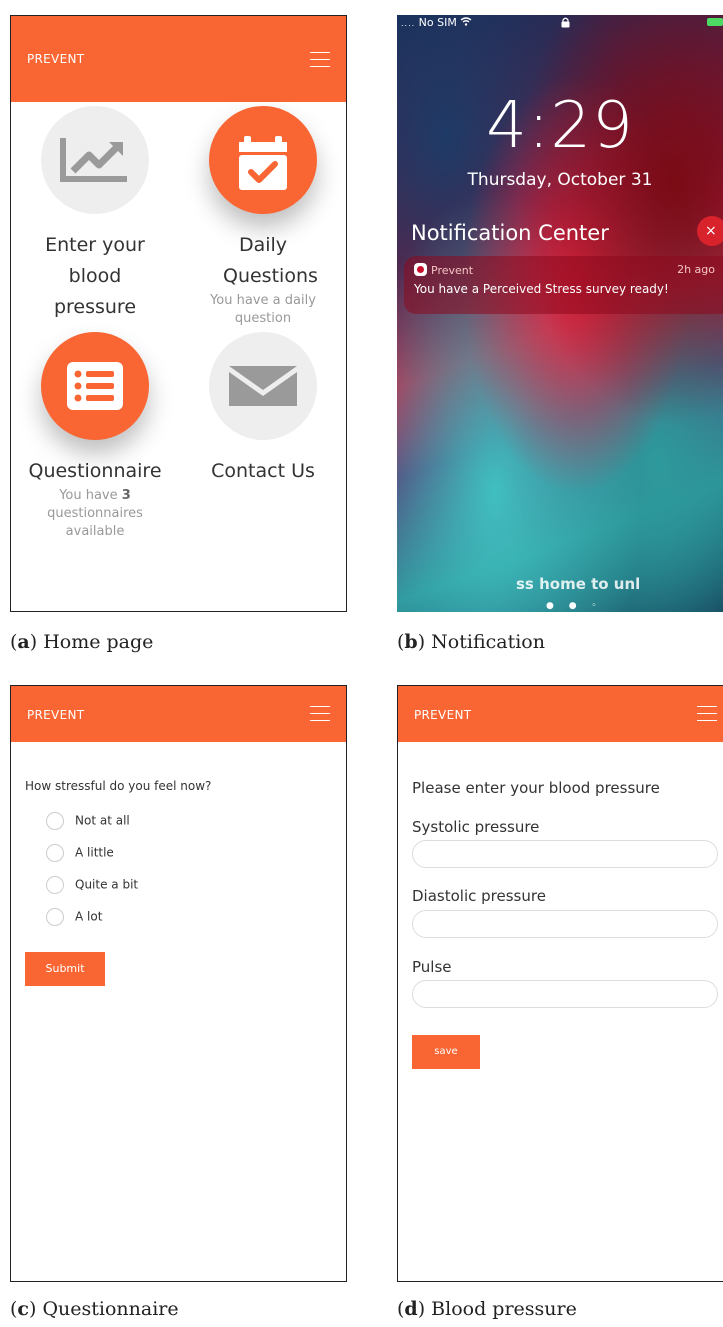  I want to click on envelope-icon, so click(263, 386).